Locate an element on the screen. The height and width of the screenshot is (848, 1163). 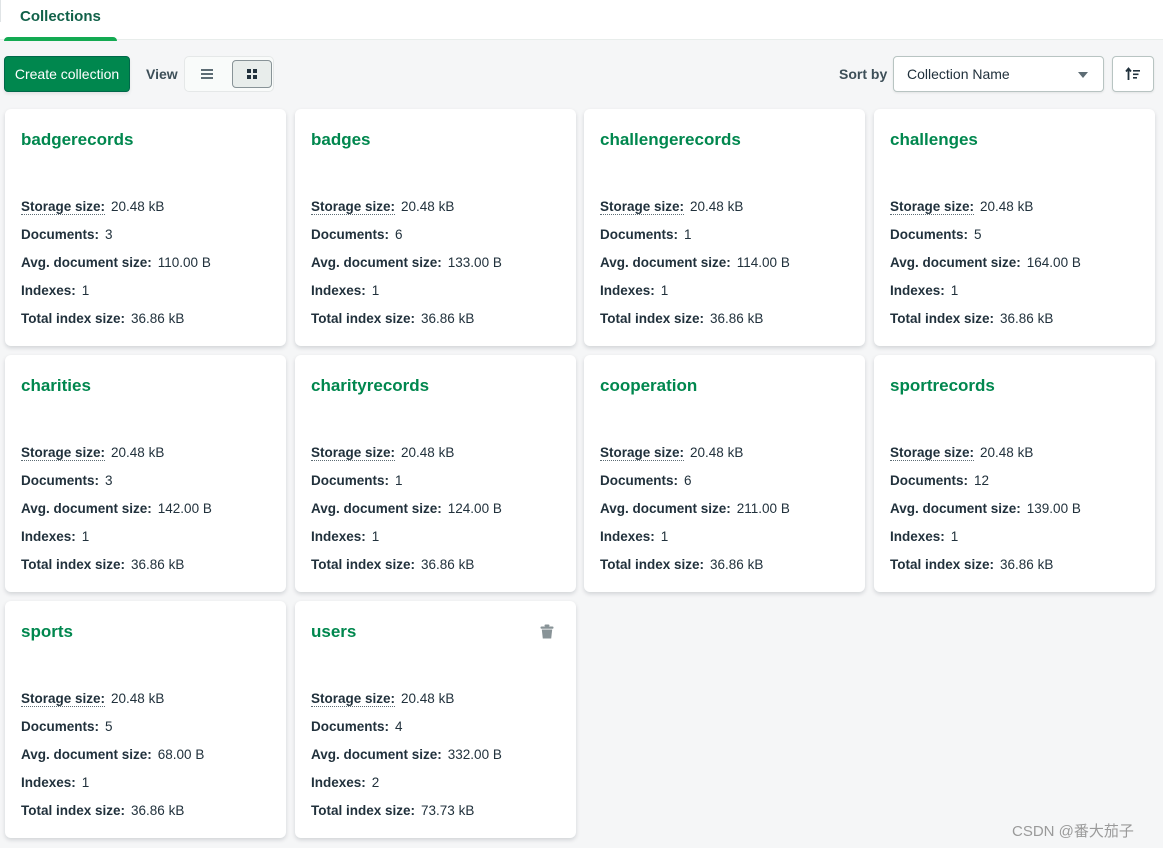
stat-documents: Documents: 6 is located at coordinates (695, 487).